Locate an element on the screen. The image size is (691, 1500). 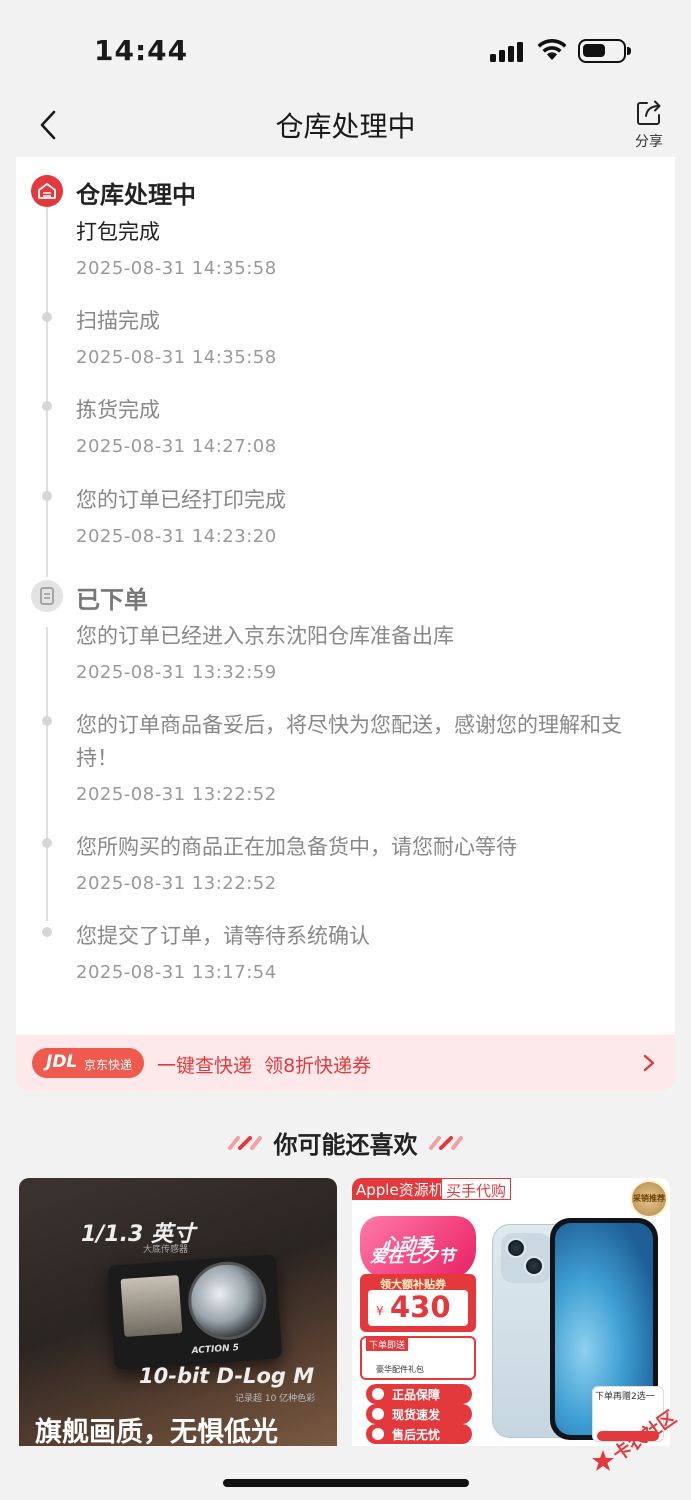
express-query-banner: JDL 京东快递 一键查快递 领8折快递券 is located at coordinates (345, 1063).